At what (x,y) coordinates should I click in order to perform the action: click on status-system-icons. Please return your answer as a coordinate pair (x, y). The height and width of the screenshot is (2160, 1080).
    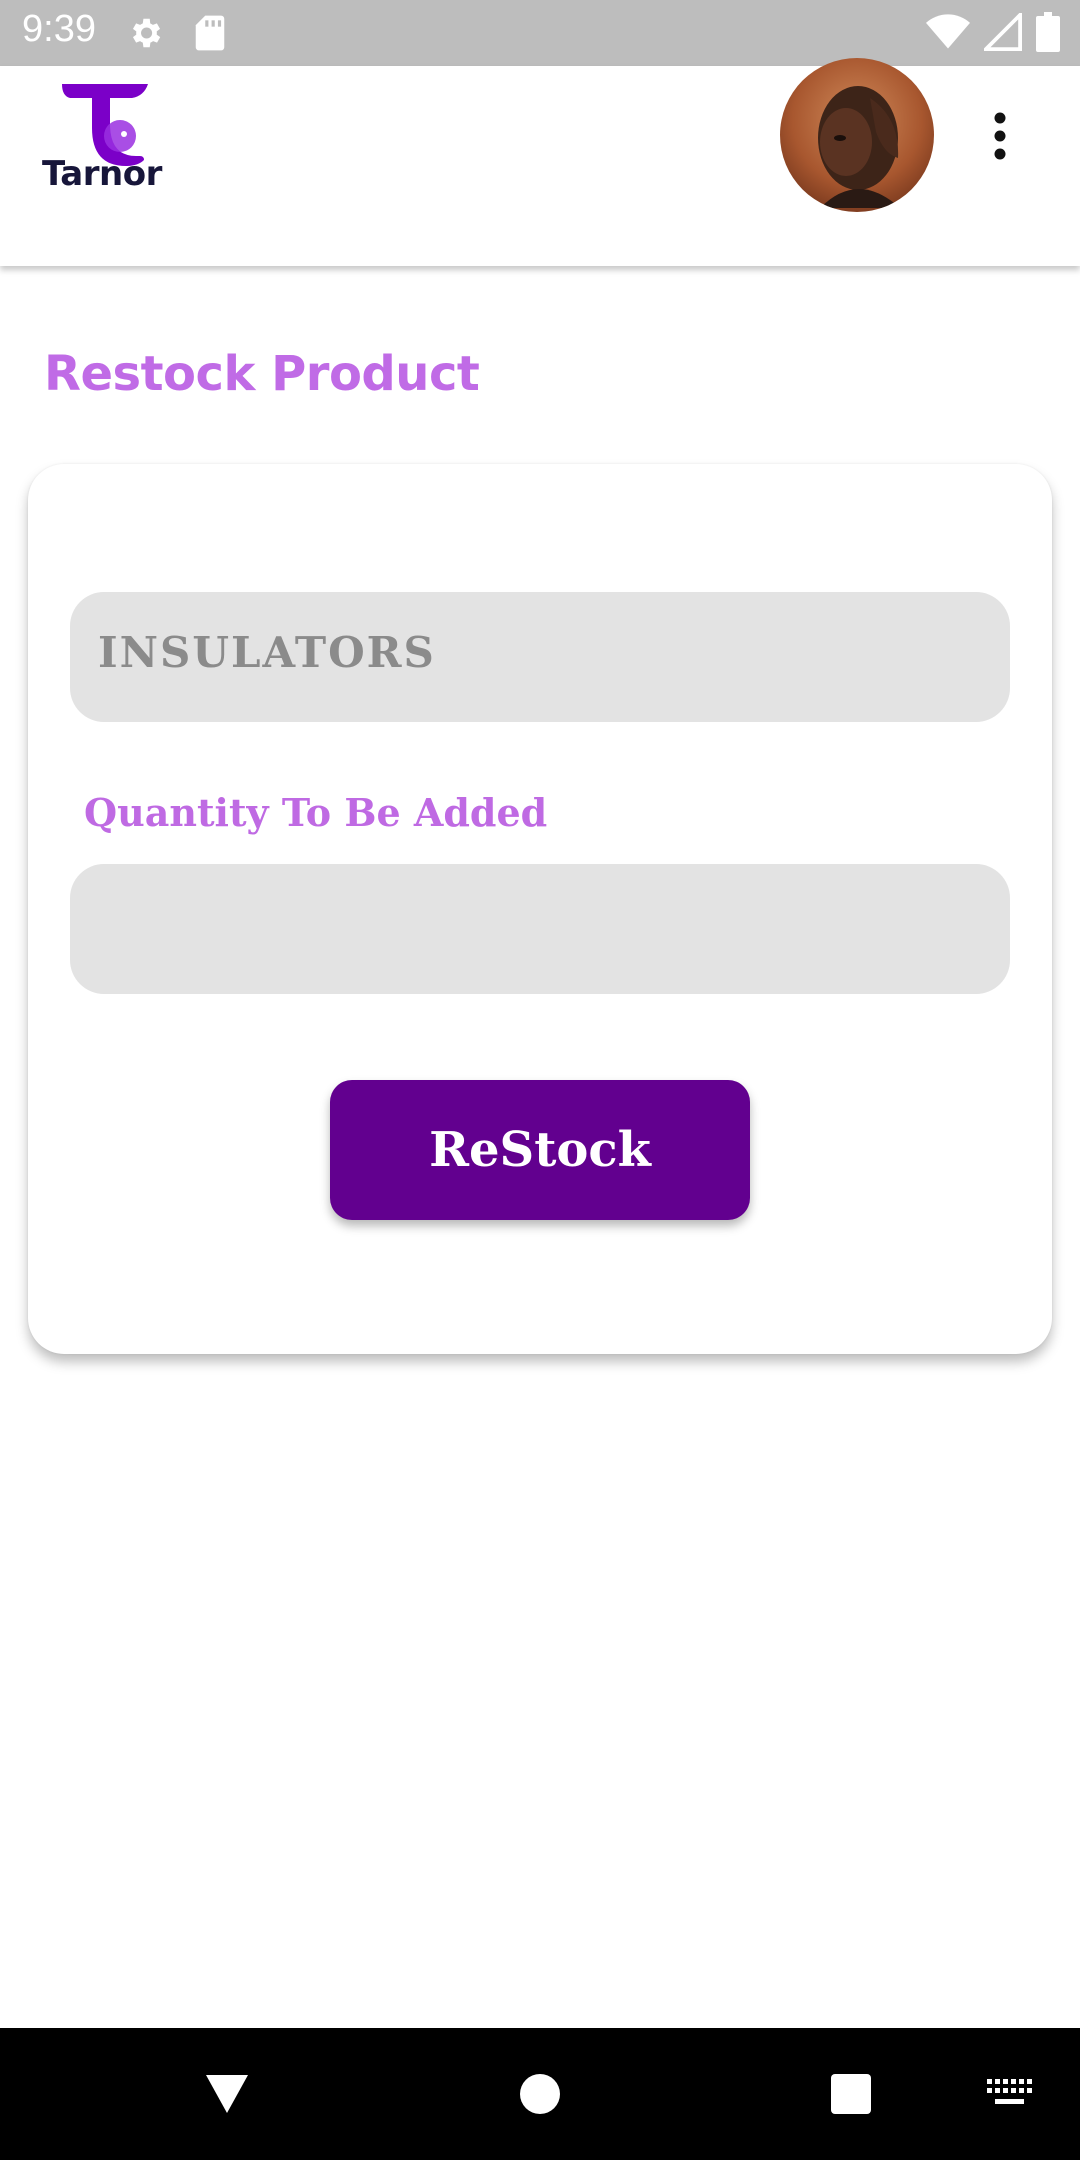
    Looking at the image, I should click on (993, 32).